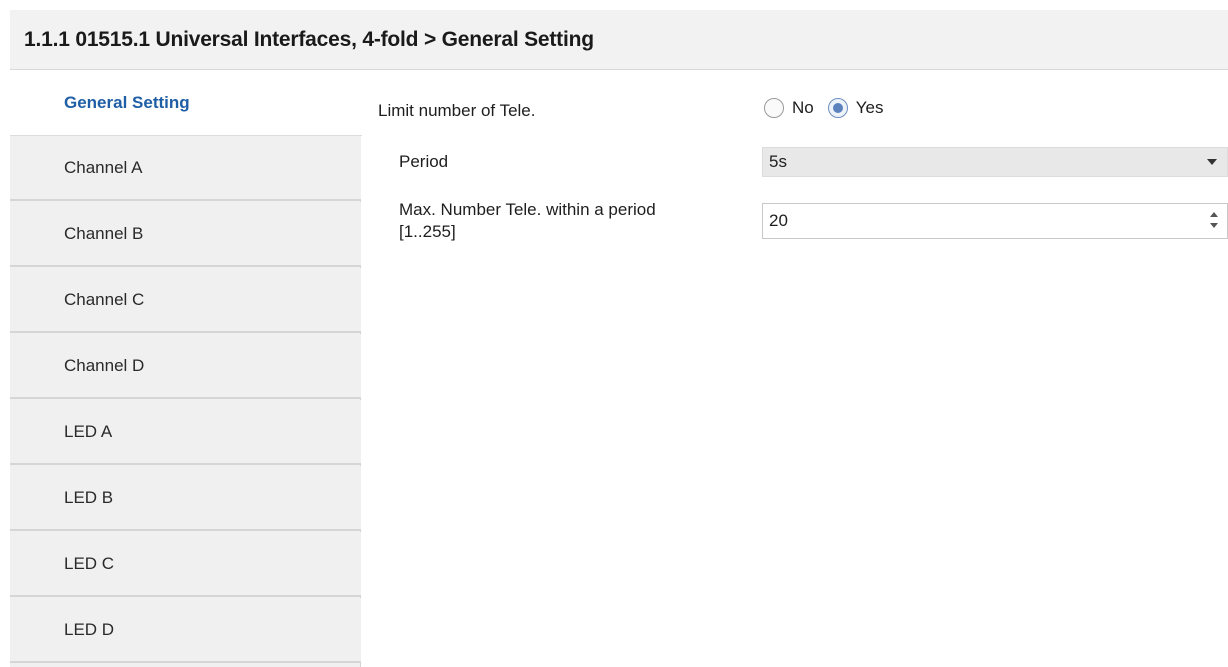  Describe the element at coordinates (778, 161) in the screenshot. I see `period-value: 5s` at that location.